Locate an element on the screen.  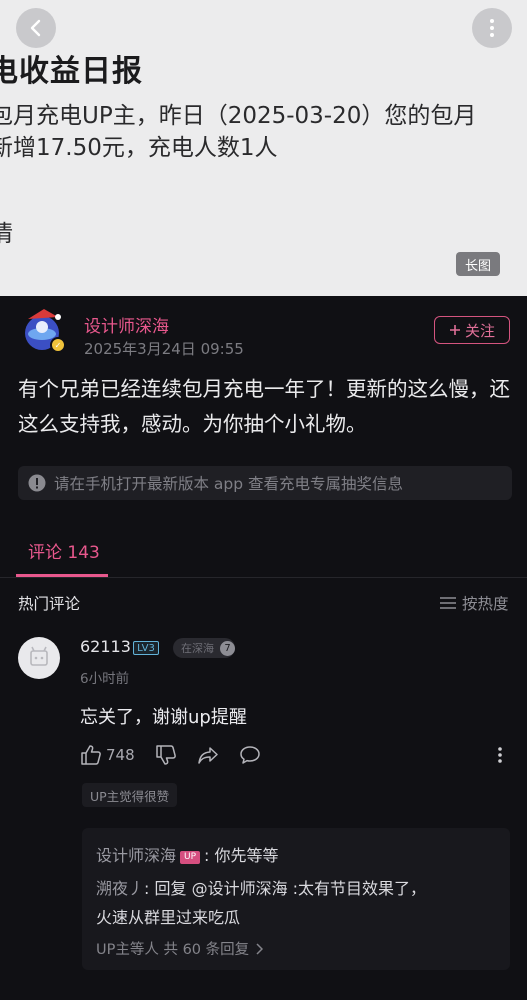
reply-author: 溯夜丿 is located at coordinates (120, 888).